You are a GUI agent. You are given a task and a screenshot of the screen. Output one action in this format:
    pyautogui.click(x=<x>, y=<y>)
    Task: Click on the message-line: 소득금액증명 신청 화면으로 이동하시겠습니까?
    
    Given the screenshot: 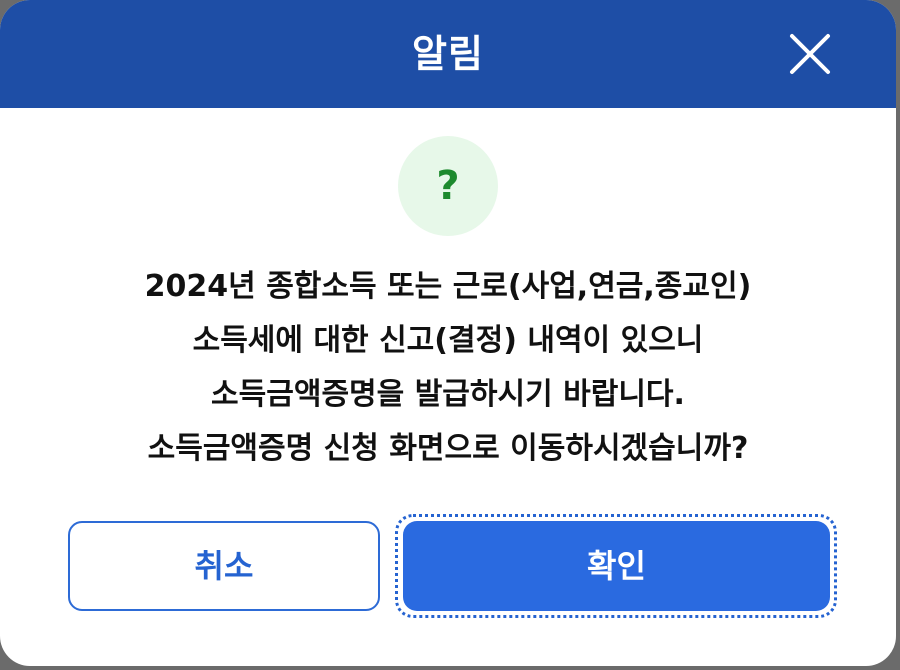 What is the action you would take?
    pyautogui.click(x=448, y=448)
    